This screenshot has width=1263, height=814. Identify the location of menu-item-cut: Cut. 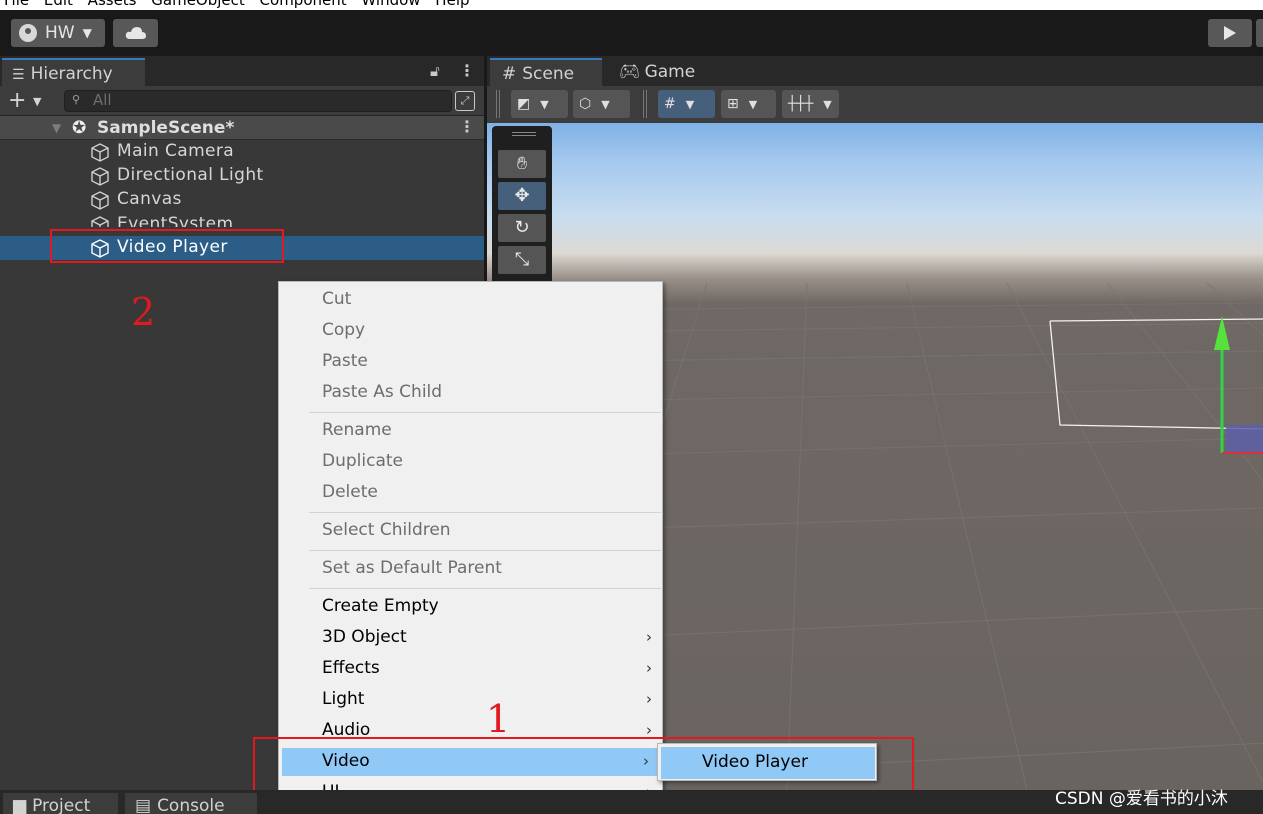
(470, 300).